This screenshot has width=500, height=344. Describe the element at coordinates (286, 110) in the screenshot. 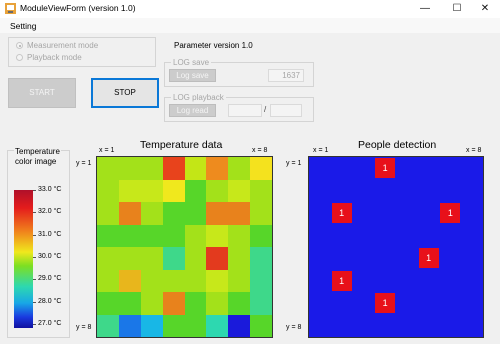

I see `log-playback-total-field` at that location.